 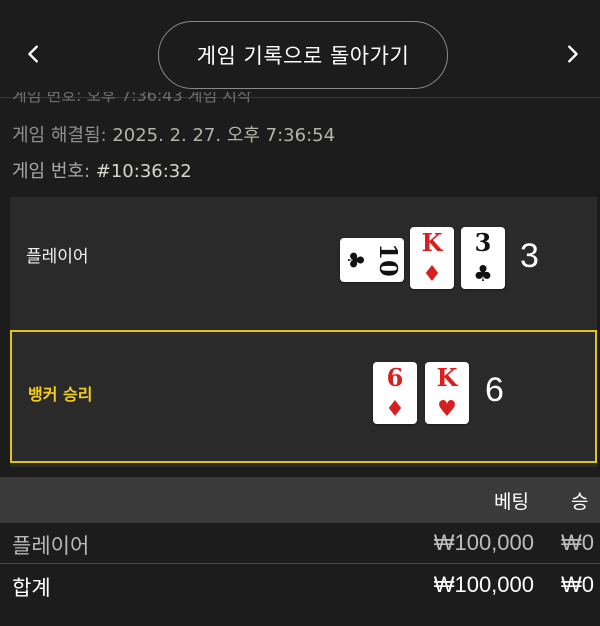 What do you see at coordinates (511, 502) in the screenshot?
I see `bet-column-header: 베팅` at bounding box center [511, 502].